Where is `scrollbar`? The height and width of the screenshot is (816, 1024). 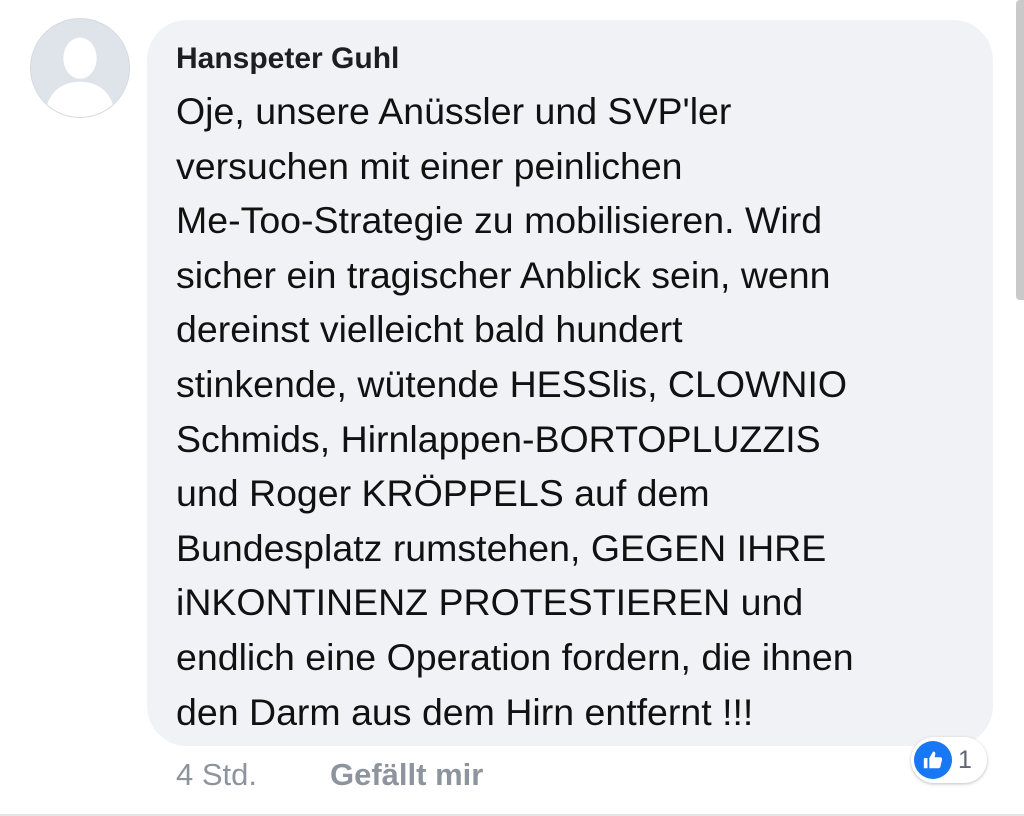
scrollbar is located at coordinates (1020, 150).